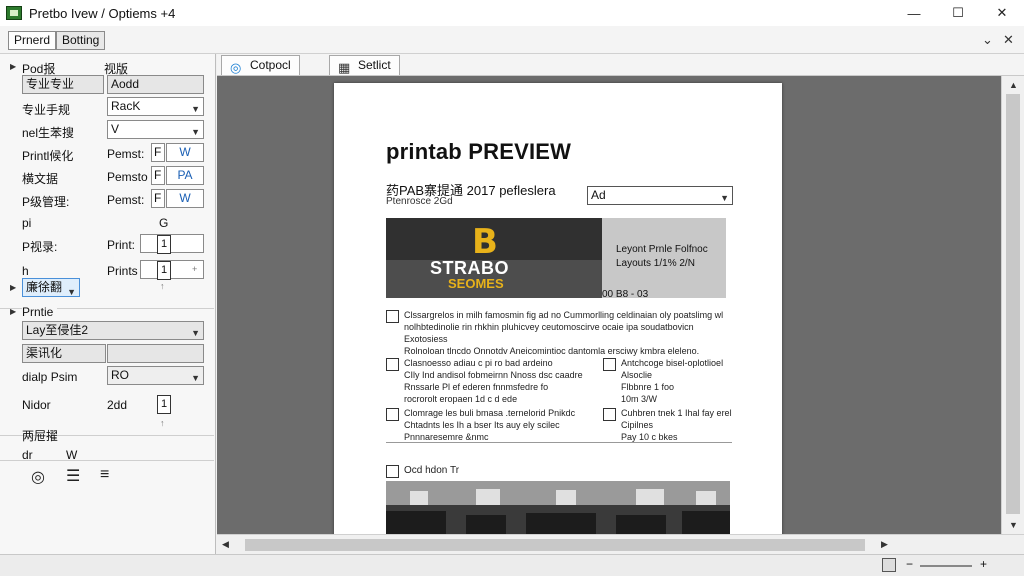  Describe the element at coordinates (81, 40) in the screenshot. I see `tab-setting: Botting` at that location.